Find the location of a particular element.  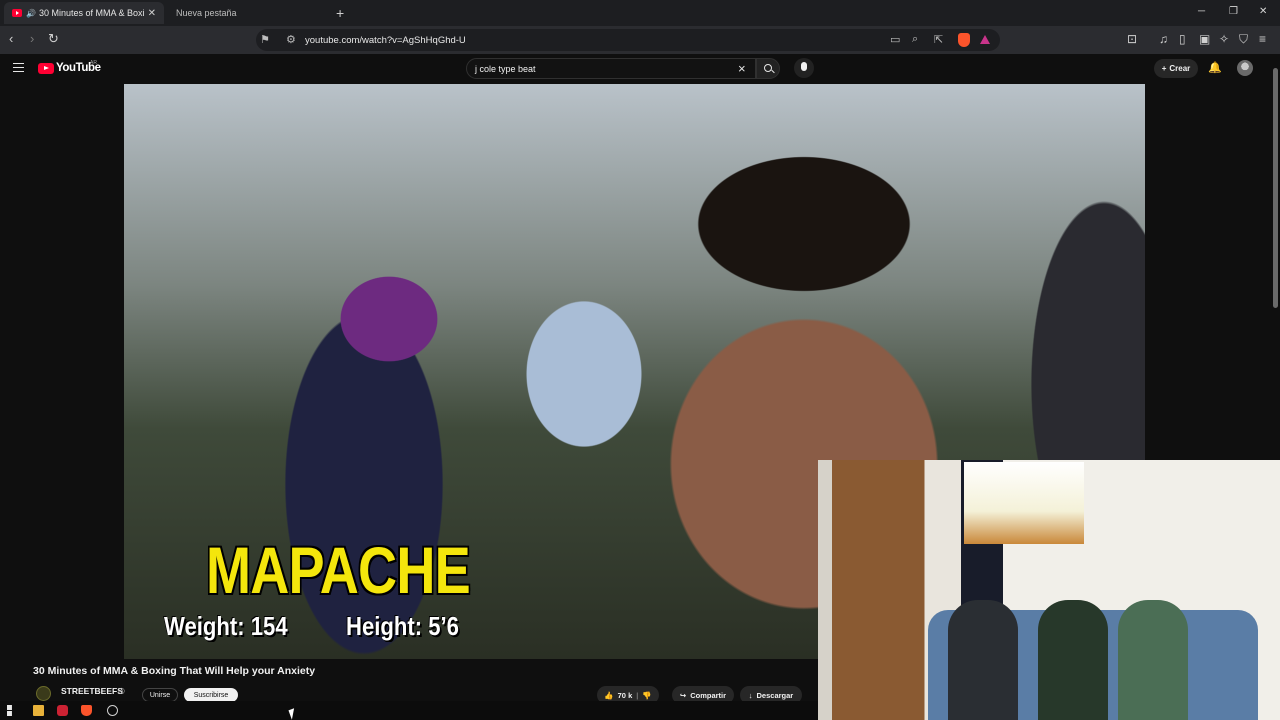

leo-ai-icon: ✧ is located at coordinates (1224, 39).